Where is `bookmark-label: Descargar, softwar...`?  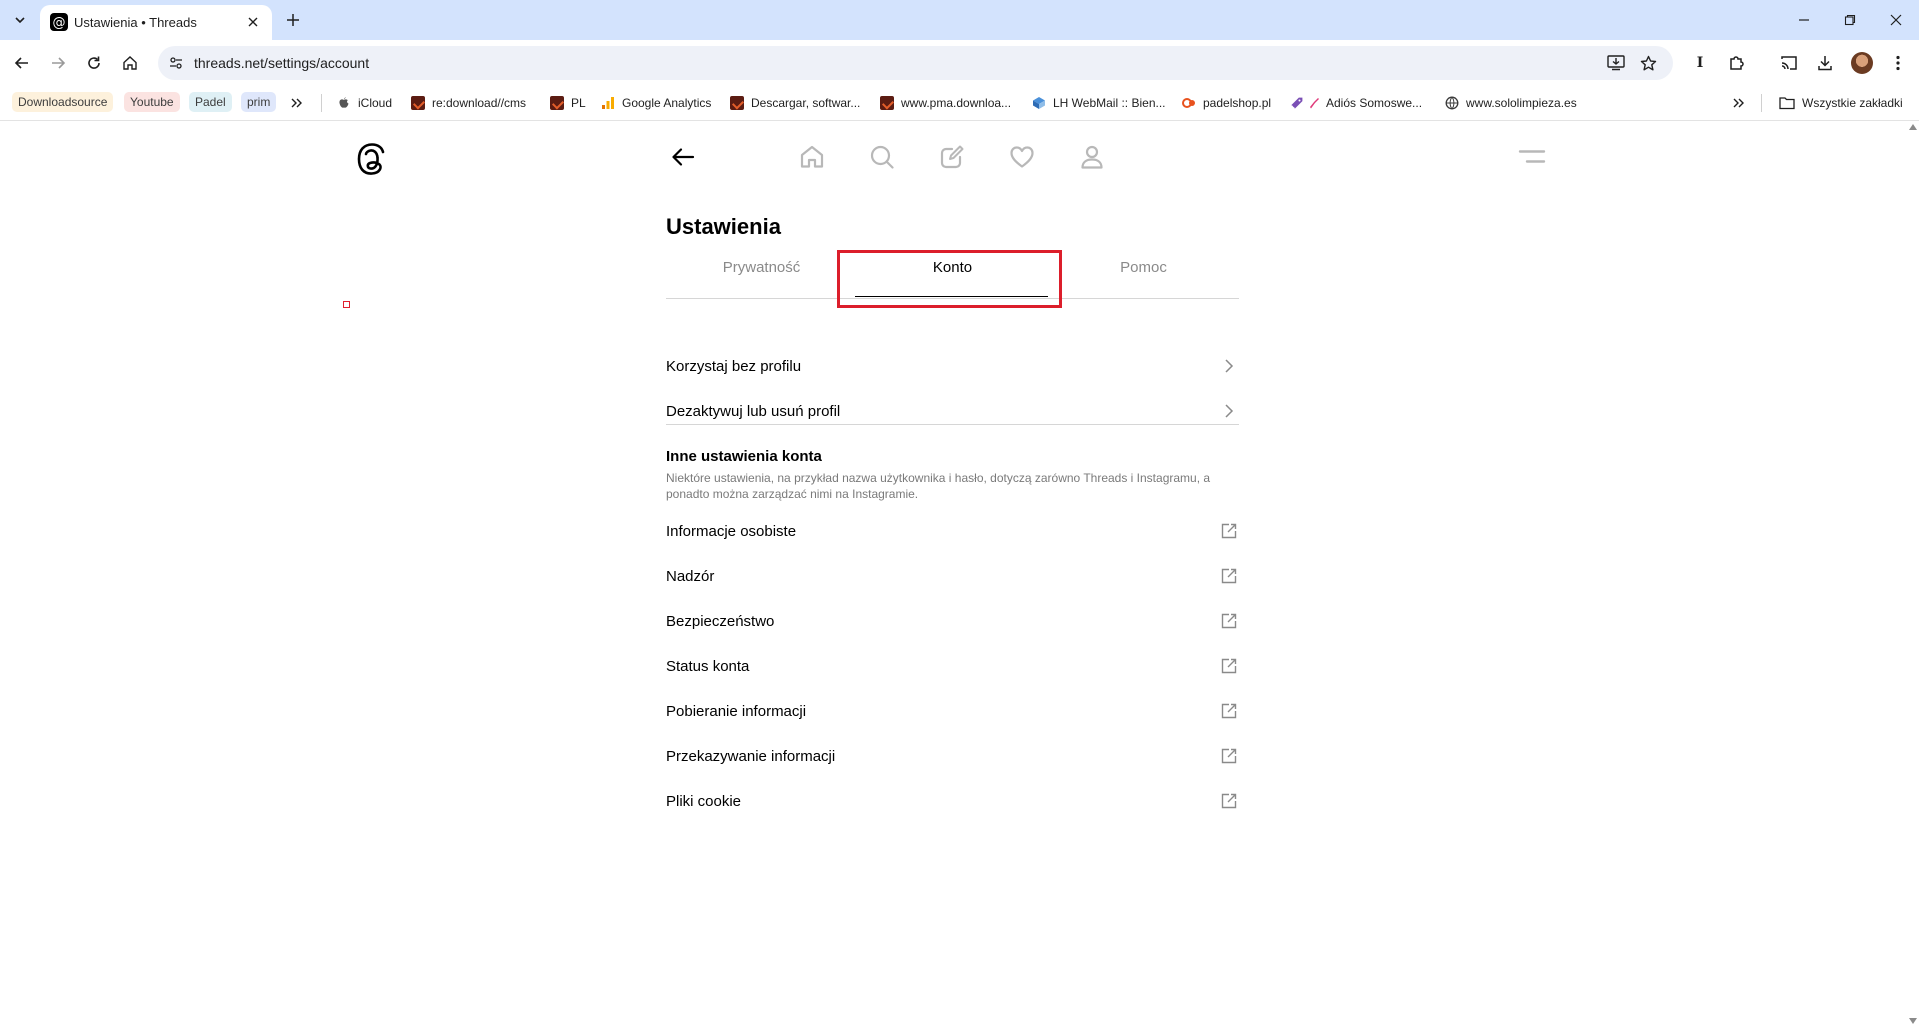 bookmark-label: Descargar, softwar... is located at coordinates (806, 103).